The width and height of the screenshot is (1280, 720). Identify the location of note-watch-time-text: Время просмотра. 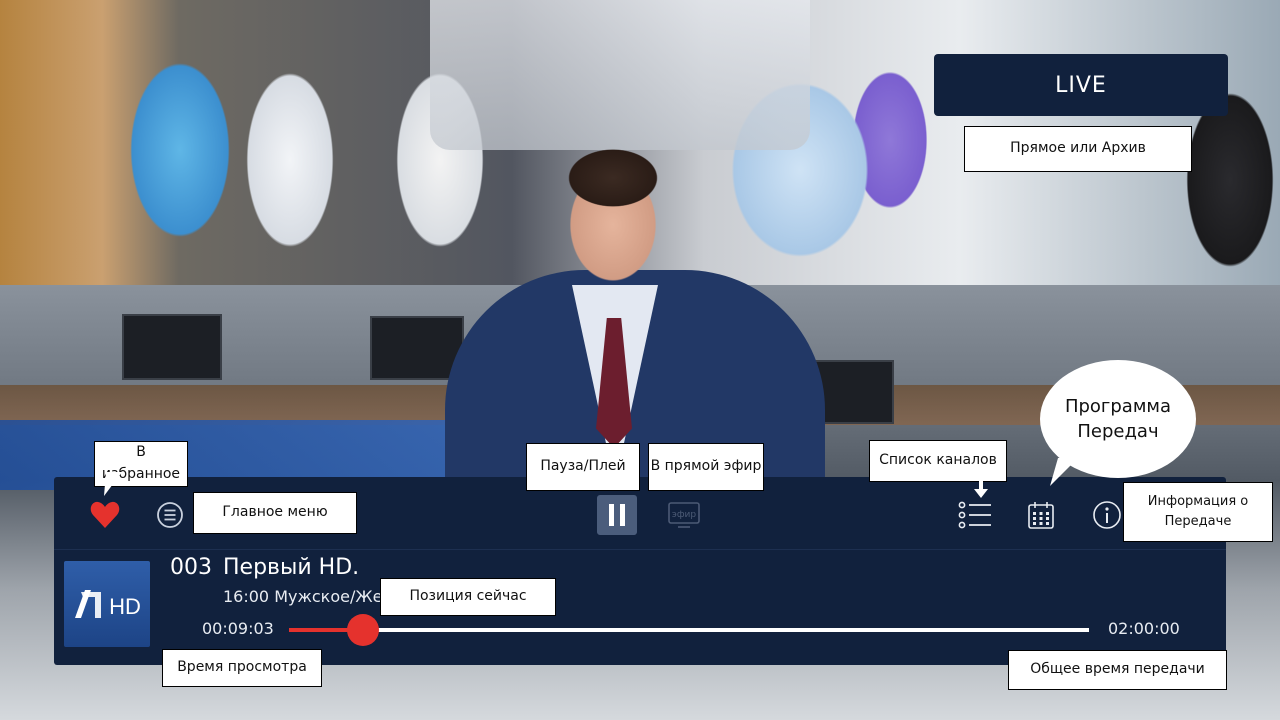
(242, 667).